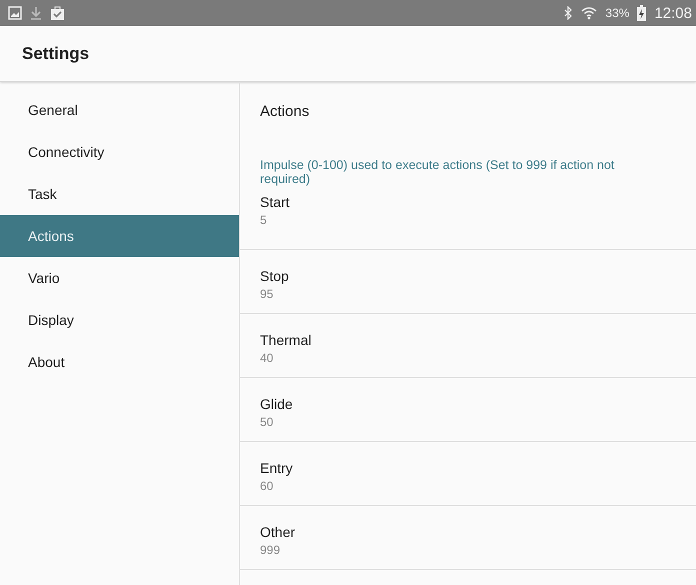  Describe the element at coordinates (119, 278) in the screenshot. I see `sidebar-item: Vario` at that location.